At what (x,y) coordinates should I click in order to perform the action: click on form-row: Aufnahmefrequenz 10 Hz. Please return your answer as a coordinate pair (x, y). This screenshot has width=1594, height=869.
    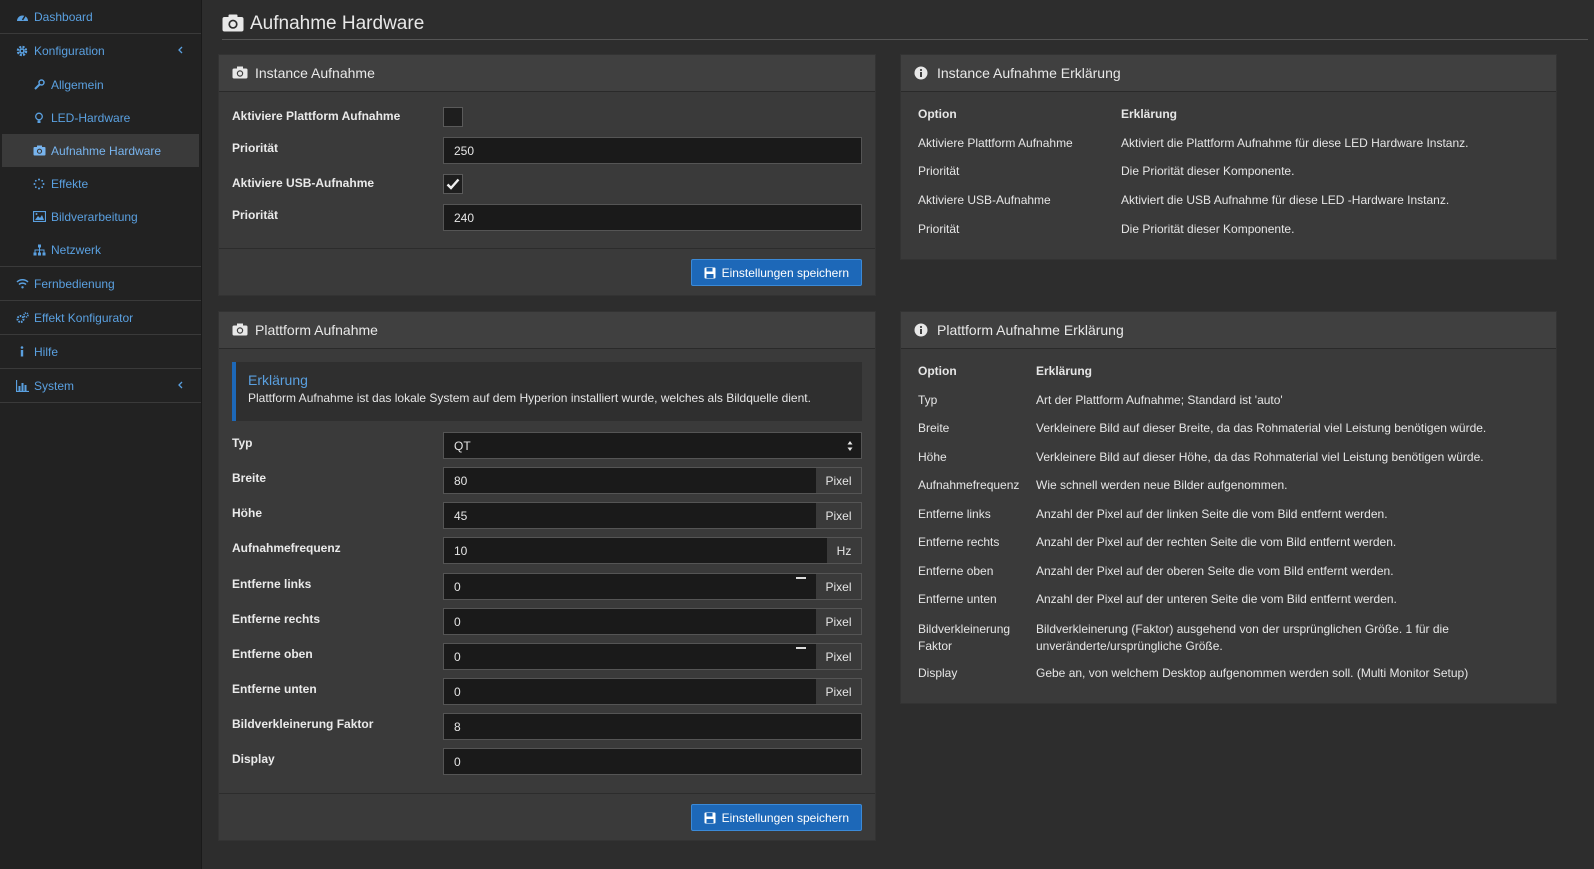
    Looking at the image, I should click on (547, 550).